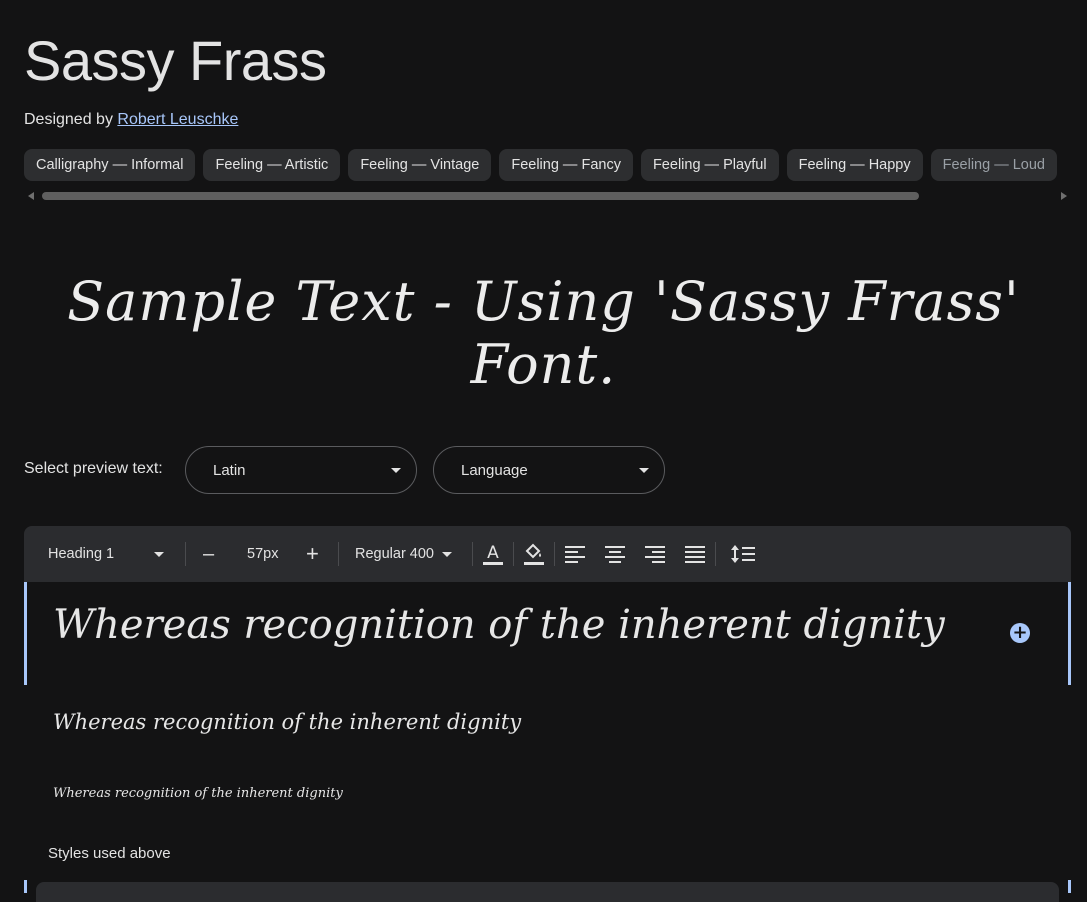 The height and width of the screenshot is (902, 1087). What do you see at coordinates (534, 554) in the screenshot?
I see `background-color-icon` at bounding box center [534, 554].